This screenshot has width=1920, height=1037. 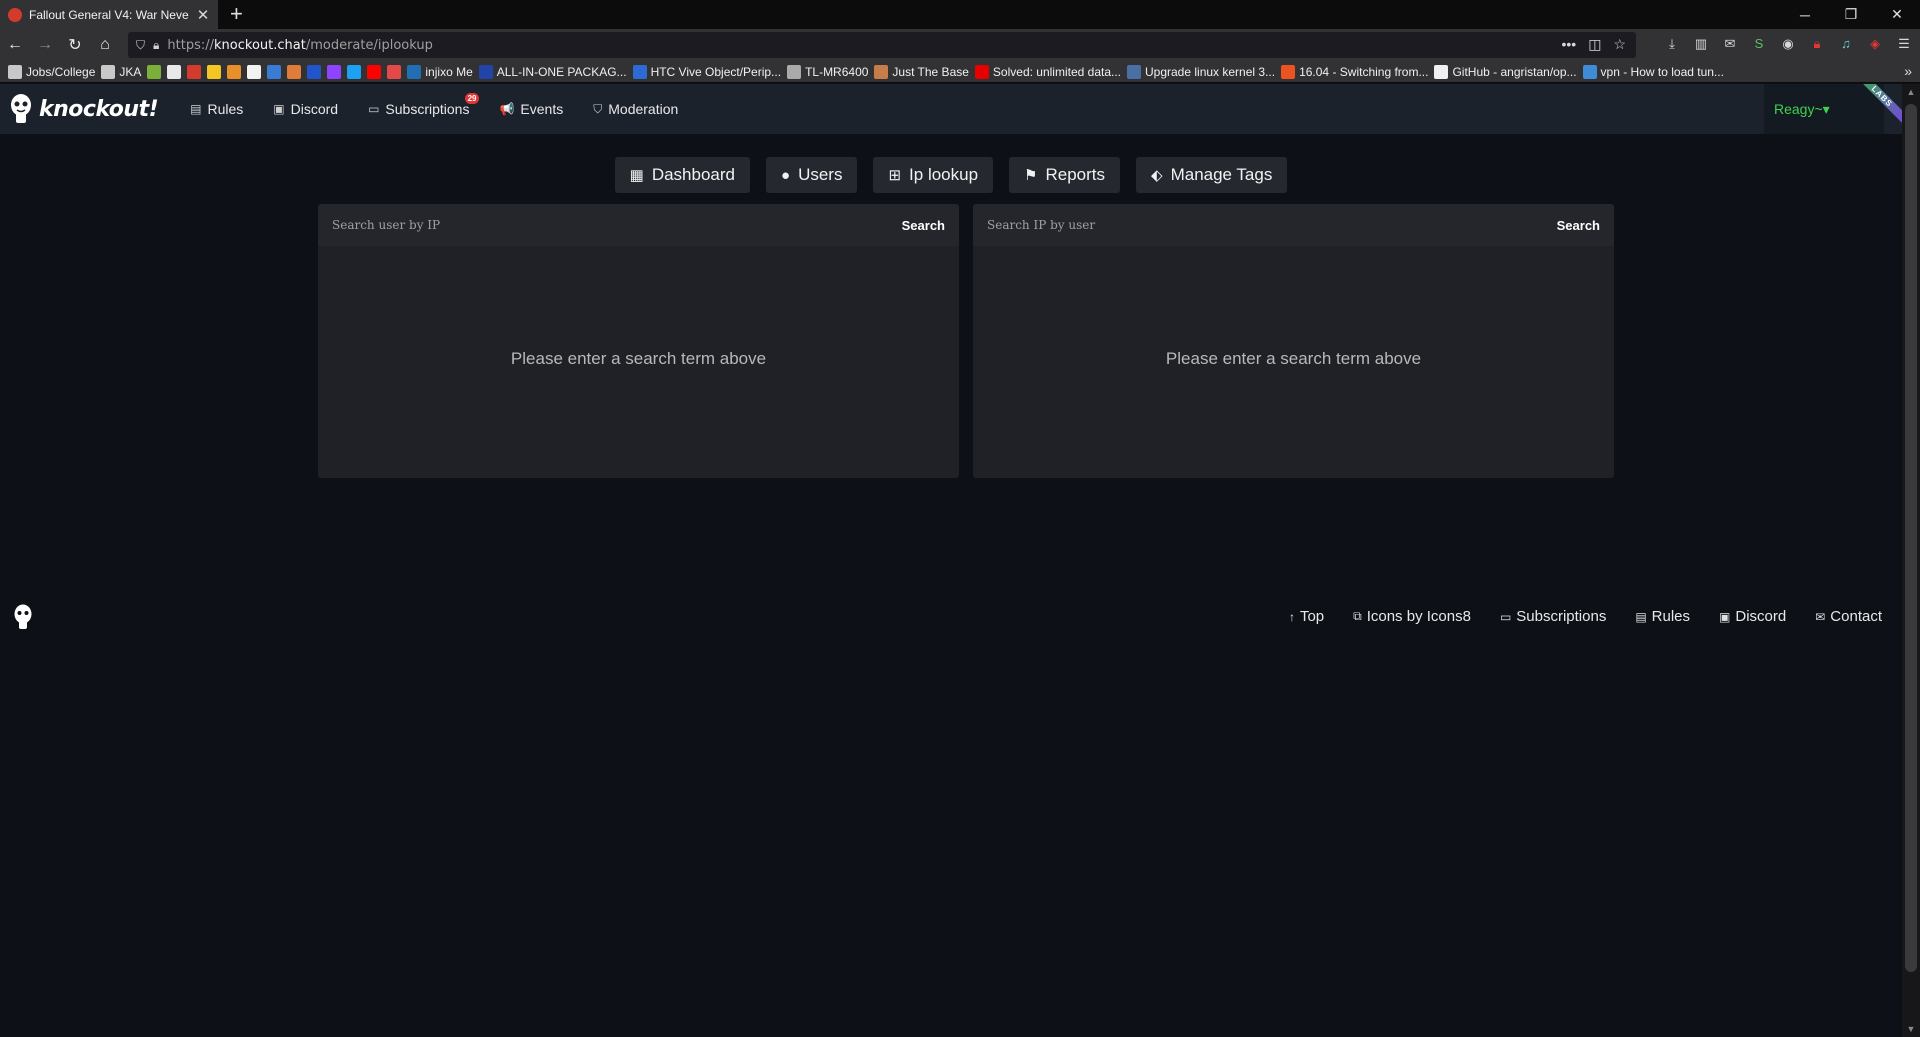 I want to click on nav-link-events: 📢 Events, so click(x=531, y=109).